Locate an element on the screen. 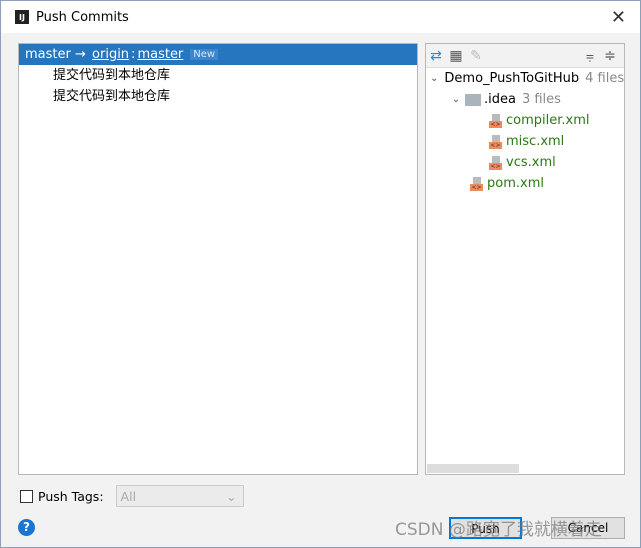  arrow: → is located at coordinates (80, 54).